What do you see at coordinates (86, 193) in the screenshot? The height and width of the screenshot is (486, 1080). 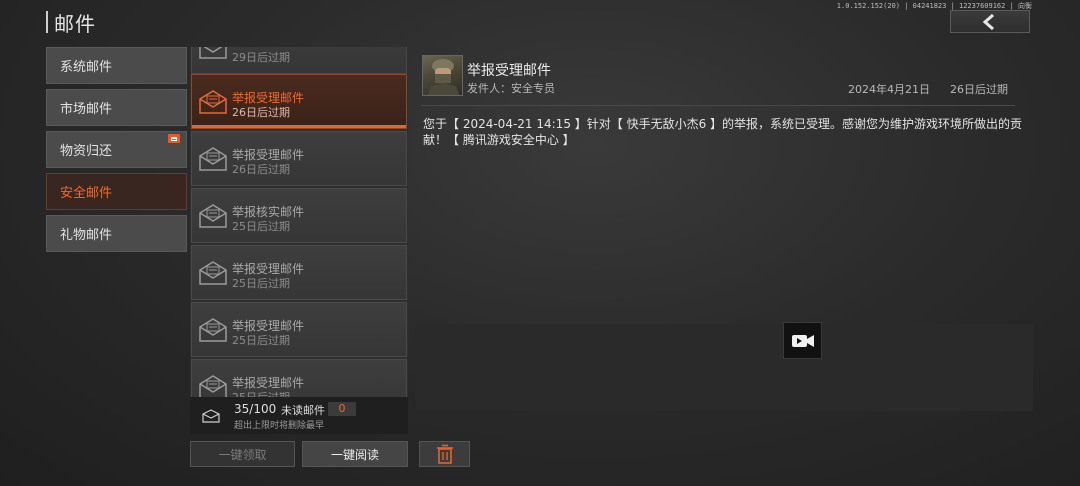 I see `sidebar-item-label: 安全邮件` at bounding box center [86, 193].